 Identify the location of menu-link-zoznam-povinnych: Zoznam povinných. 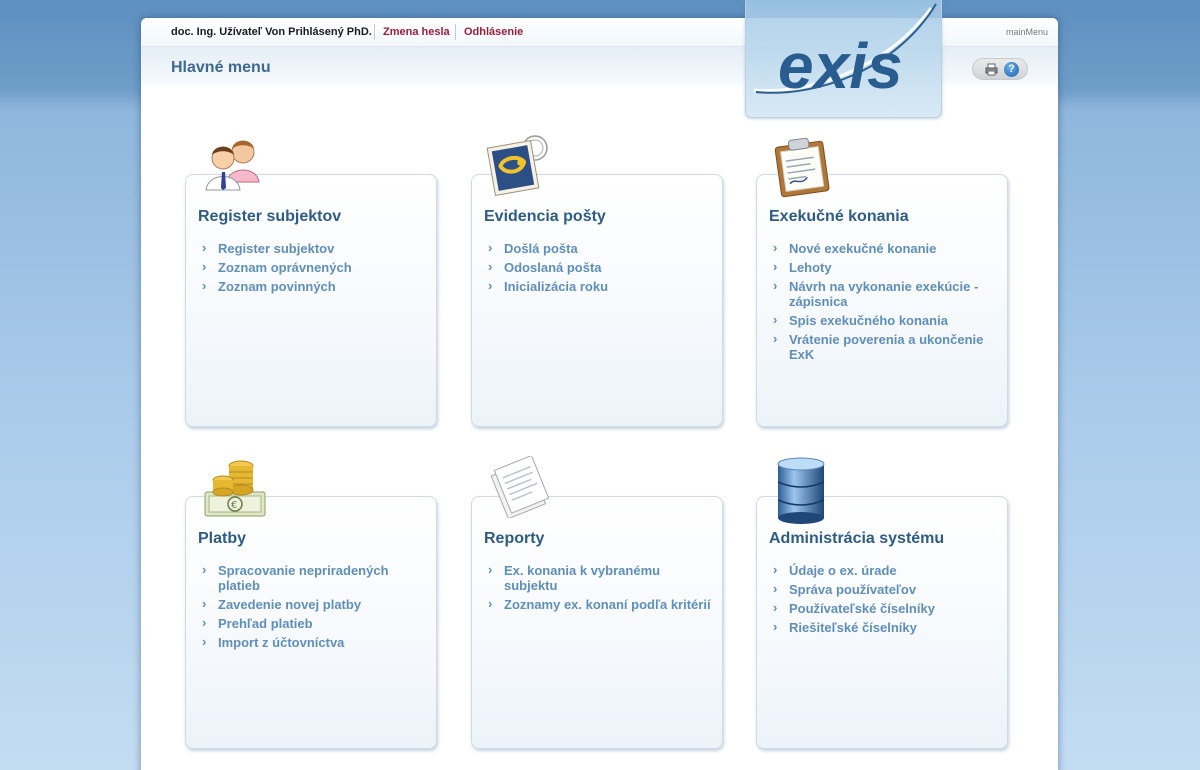
(312, 286).